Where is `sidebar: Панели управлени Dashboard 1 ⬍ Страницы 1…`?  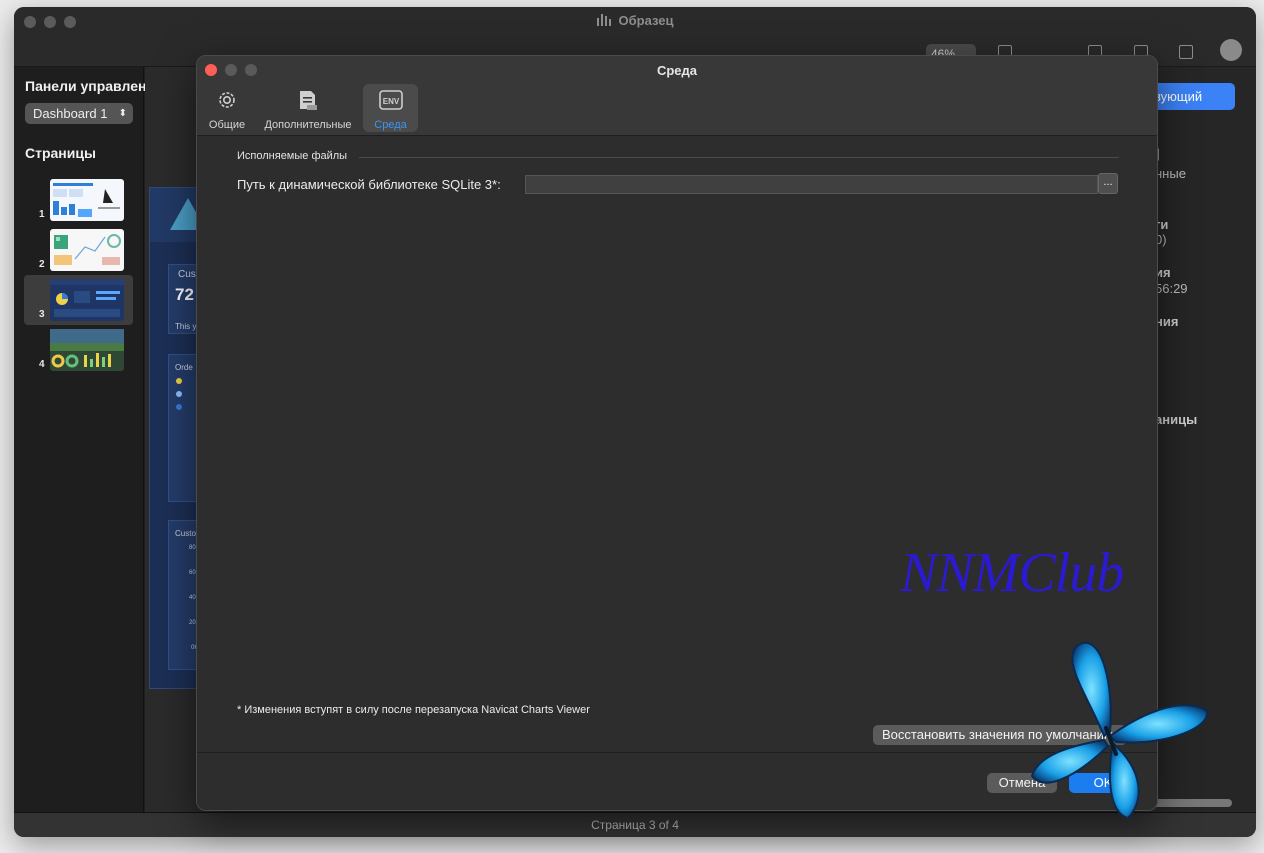
sidebar: Панели управлени Dashboard 1 ⬍ Страницы 1… is located at coordinates (84, 439).